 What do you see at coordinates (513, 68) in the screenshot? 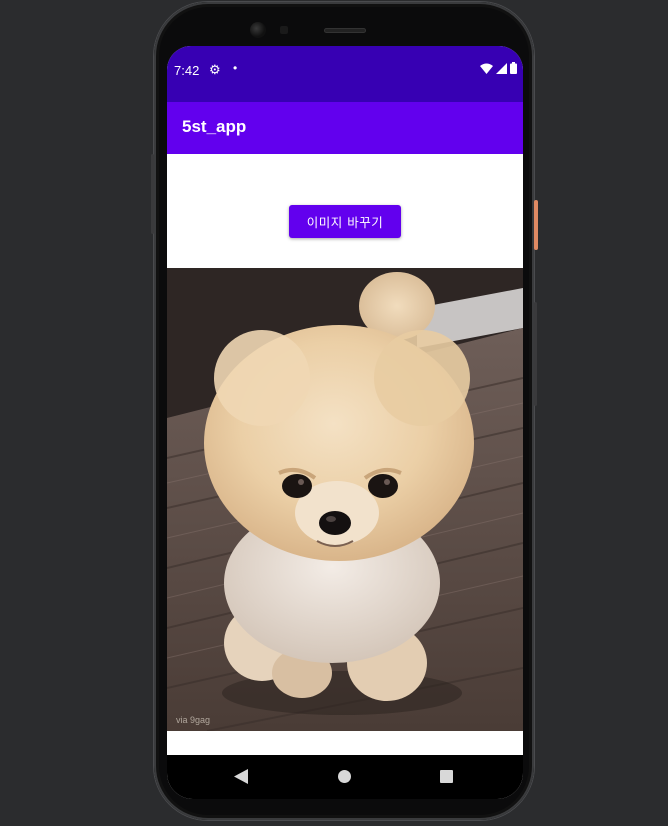
I see `battery-icon` at bounding box center [513, 68].